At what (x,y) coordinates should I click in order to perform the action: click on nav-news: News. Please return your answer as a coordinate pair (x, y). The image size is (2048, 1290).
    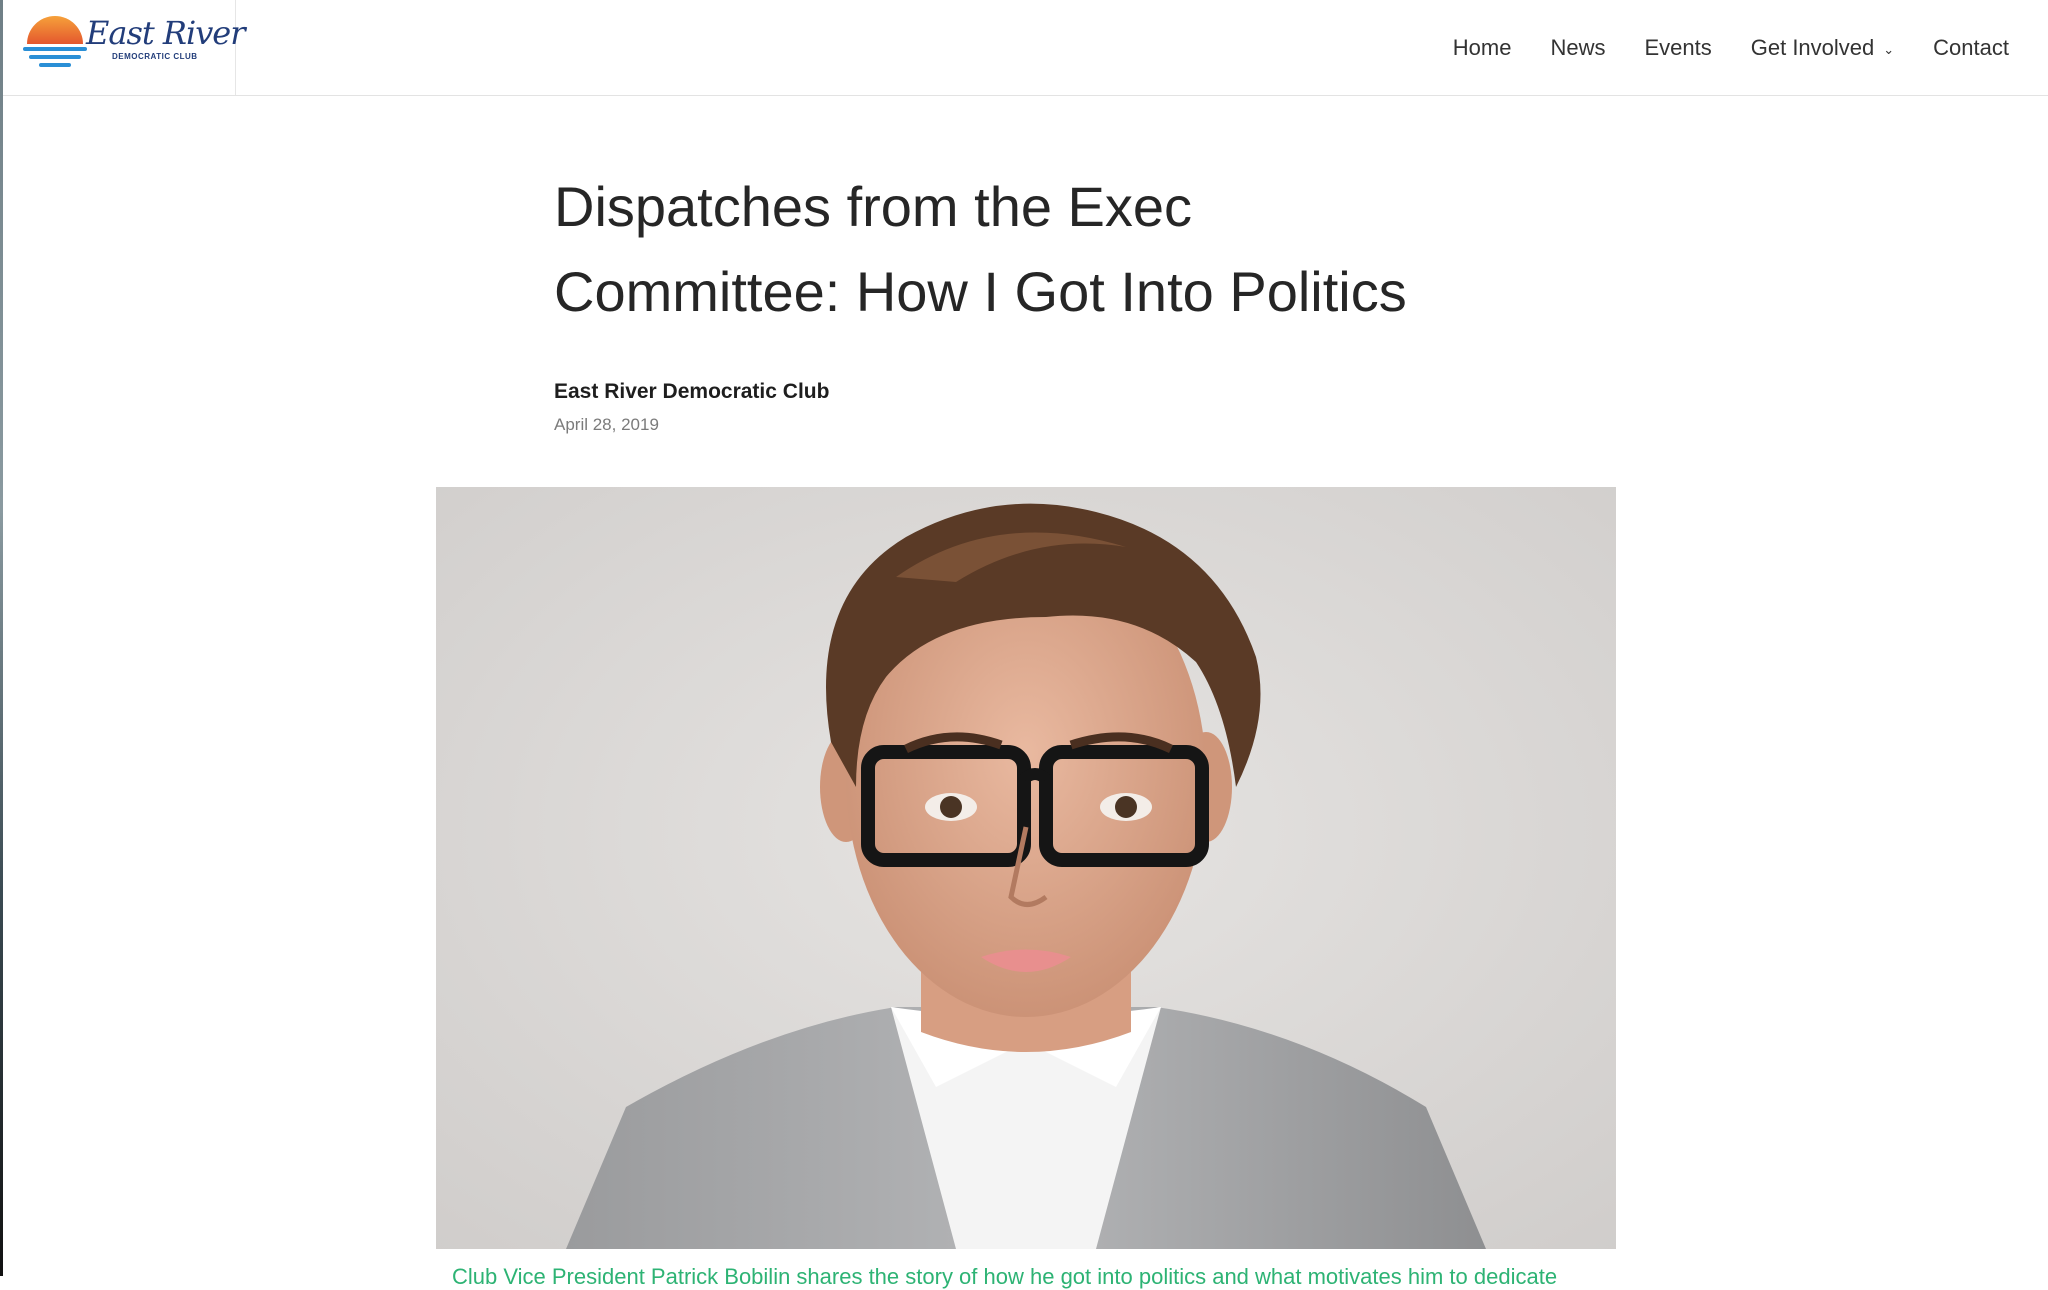
    Looking at the image, I should click on (1577, 48).